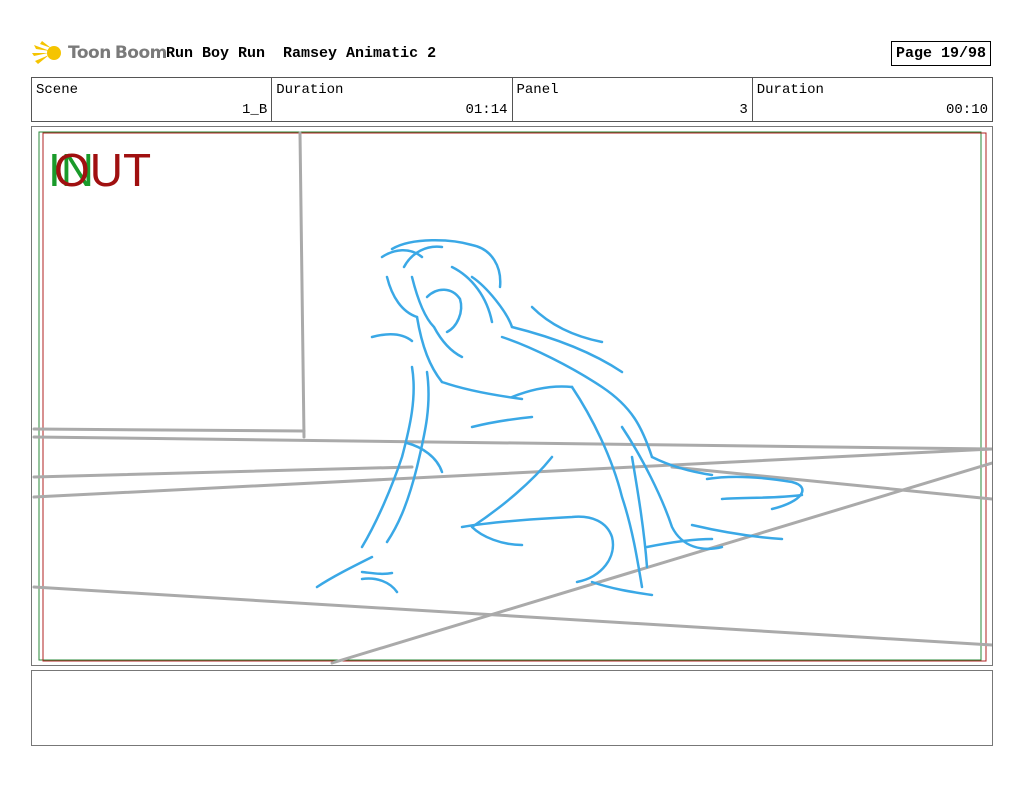 The height and width of the screenshot is (793, 1024). What do you see at coordinates (141, 53) in the screenshot?
I see `logo-boom: Boom` at bounding box center [141, 53].